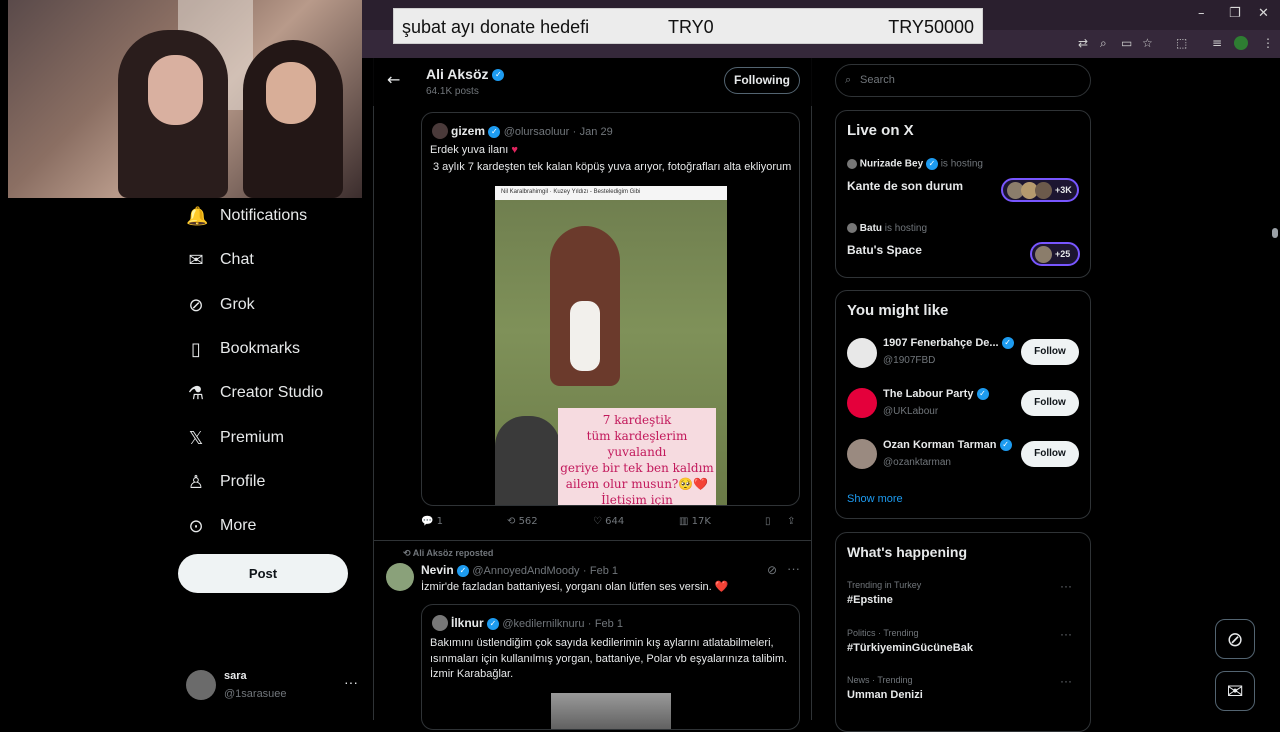 This screenshot has width=1280, height=732. I want to click on mail-icon: ✉, so click(196, 260).